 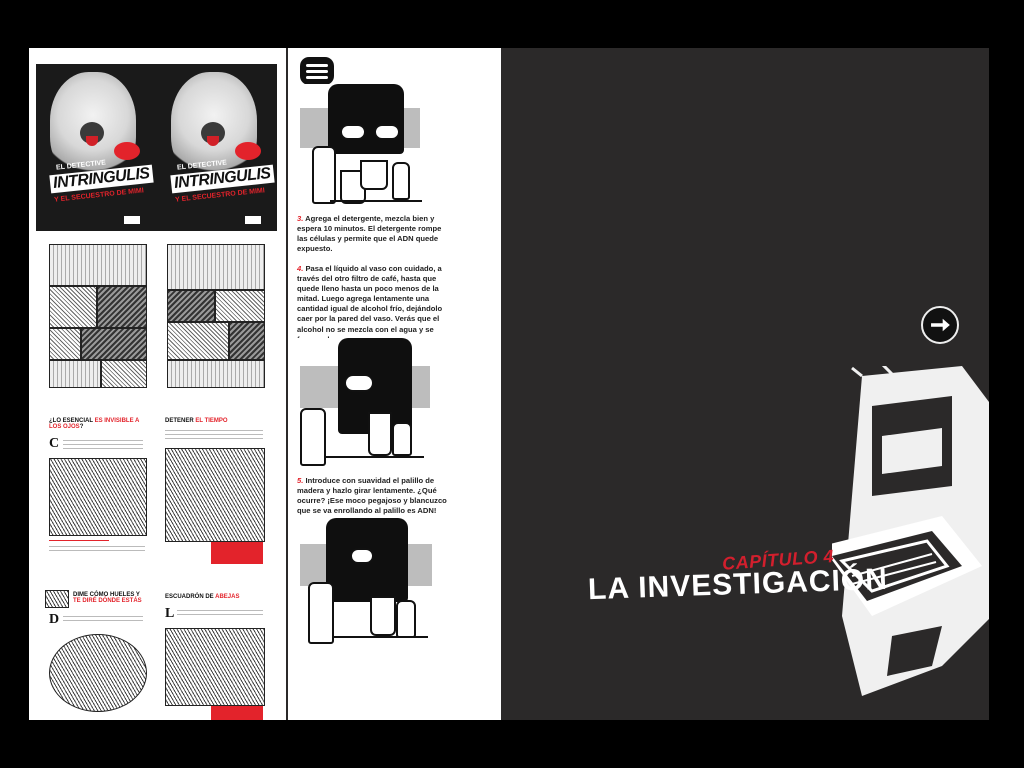 I want to click on article-heading-2: DETENER EL TIEMPO, so click(x=196, y=421).